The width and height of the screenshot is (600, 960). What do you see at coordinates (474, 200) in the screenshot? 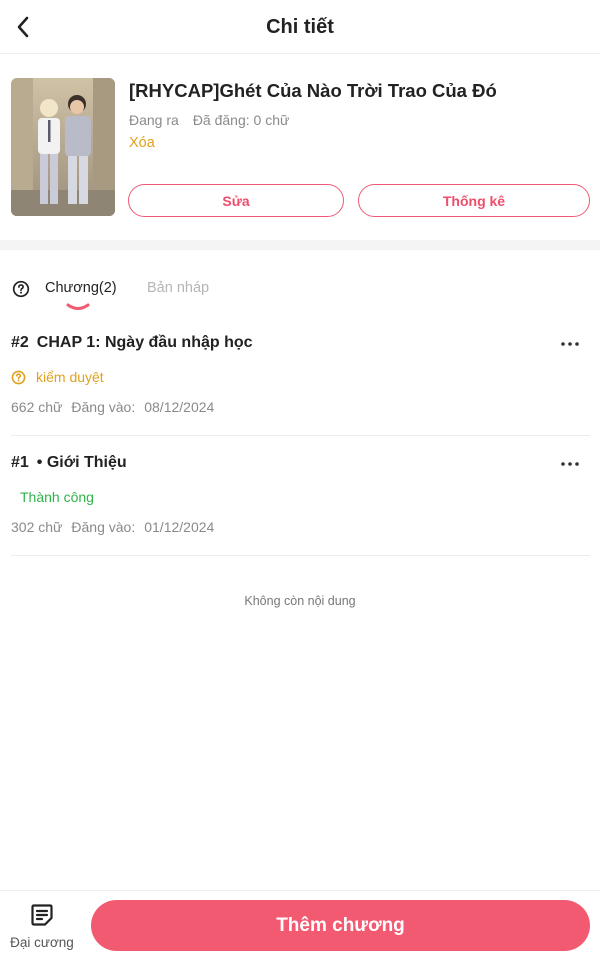
I see `stats-button: Thống kê` at bounding box center [474, 200].